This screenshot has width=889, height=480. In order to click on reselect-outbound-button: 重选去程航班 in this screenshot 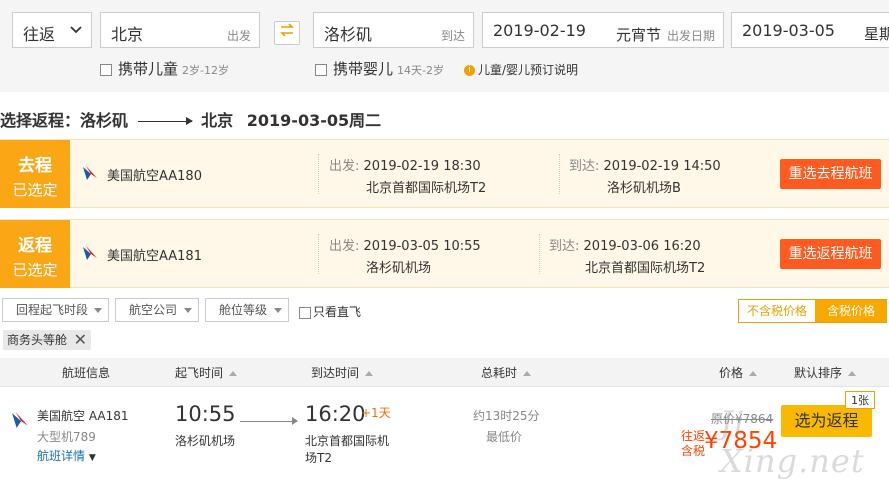, I will do `click(830, 174)`.